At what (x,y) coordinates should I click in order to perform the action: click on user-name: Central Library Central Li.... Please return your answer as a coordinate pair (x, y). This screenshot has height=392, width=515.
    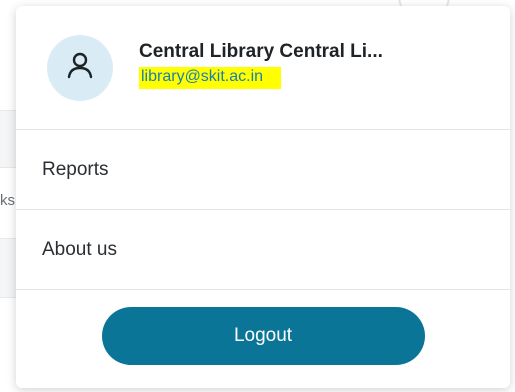
    Looking at the image, I should click on (261, 51).